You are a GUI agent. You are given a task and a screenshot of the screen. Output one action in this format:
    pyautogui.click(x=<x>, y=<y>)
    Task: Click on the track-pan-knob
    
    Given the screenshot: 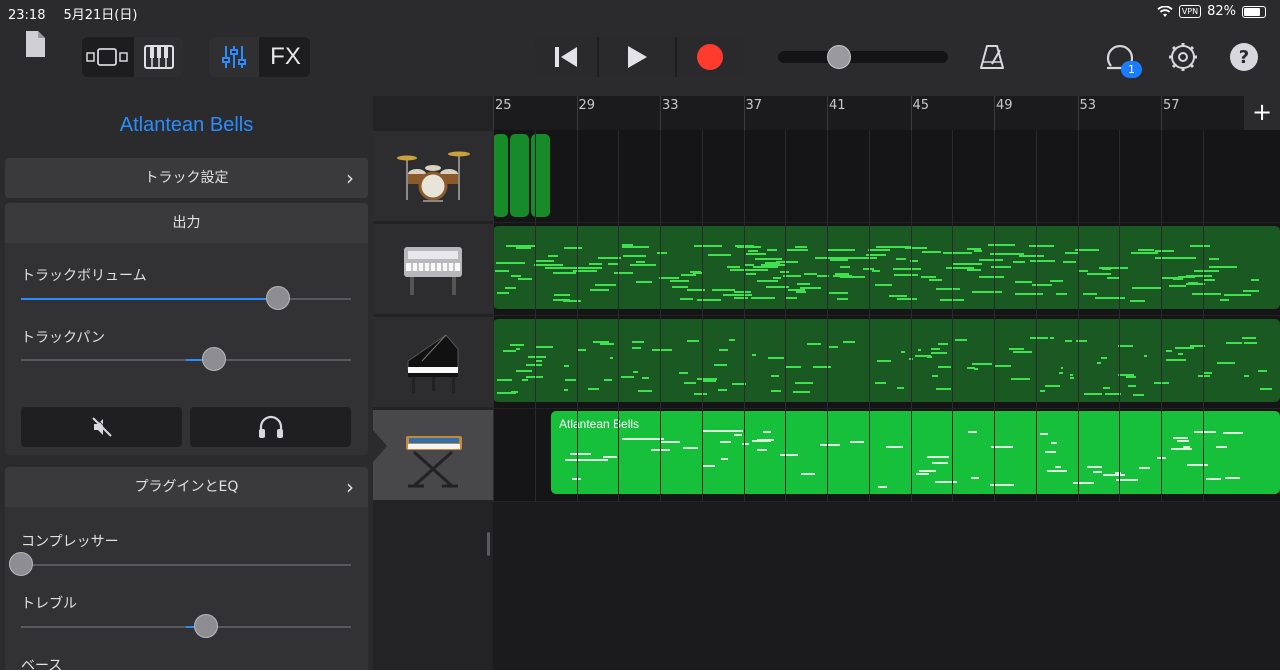 What is the action you would take?
    pyautogui.click(x=214, y=359)
    